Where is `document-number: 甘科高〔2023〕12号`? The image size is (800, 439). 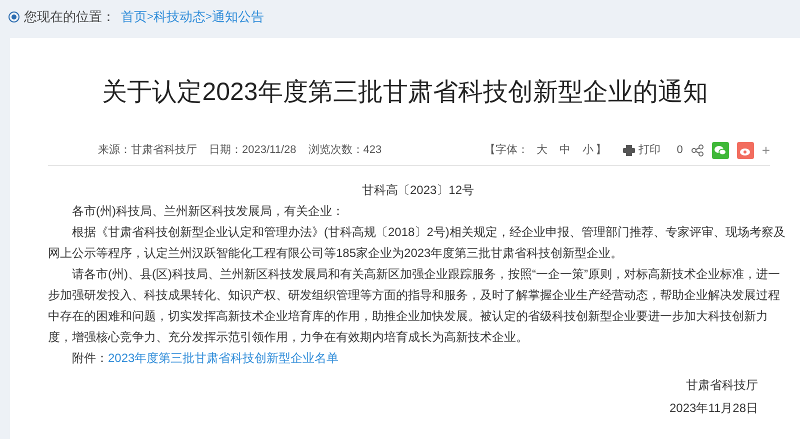
document-number: 甘科高〔2023〕12号 is located at coordinates (418, 190).